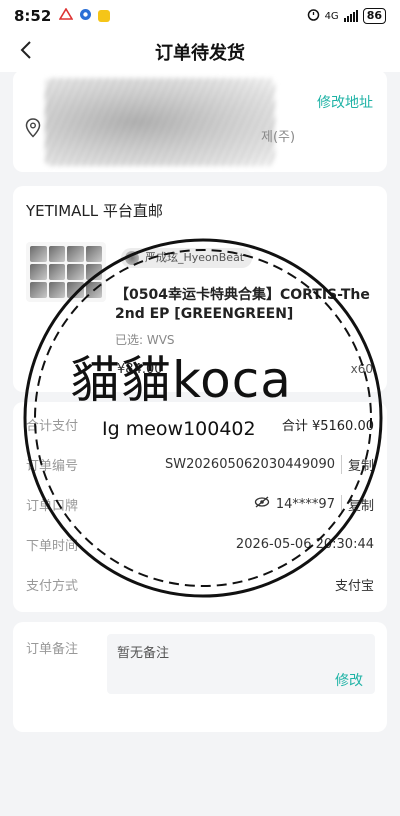 The image size is (400, 816). I want to click on order-time-label: 下单时间, so click(52, 546).